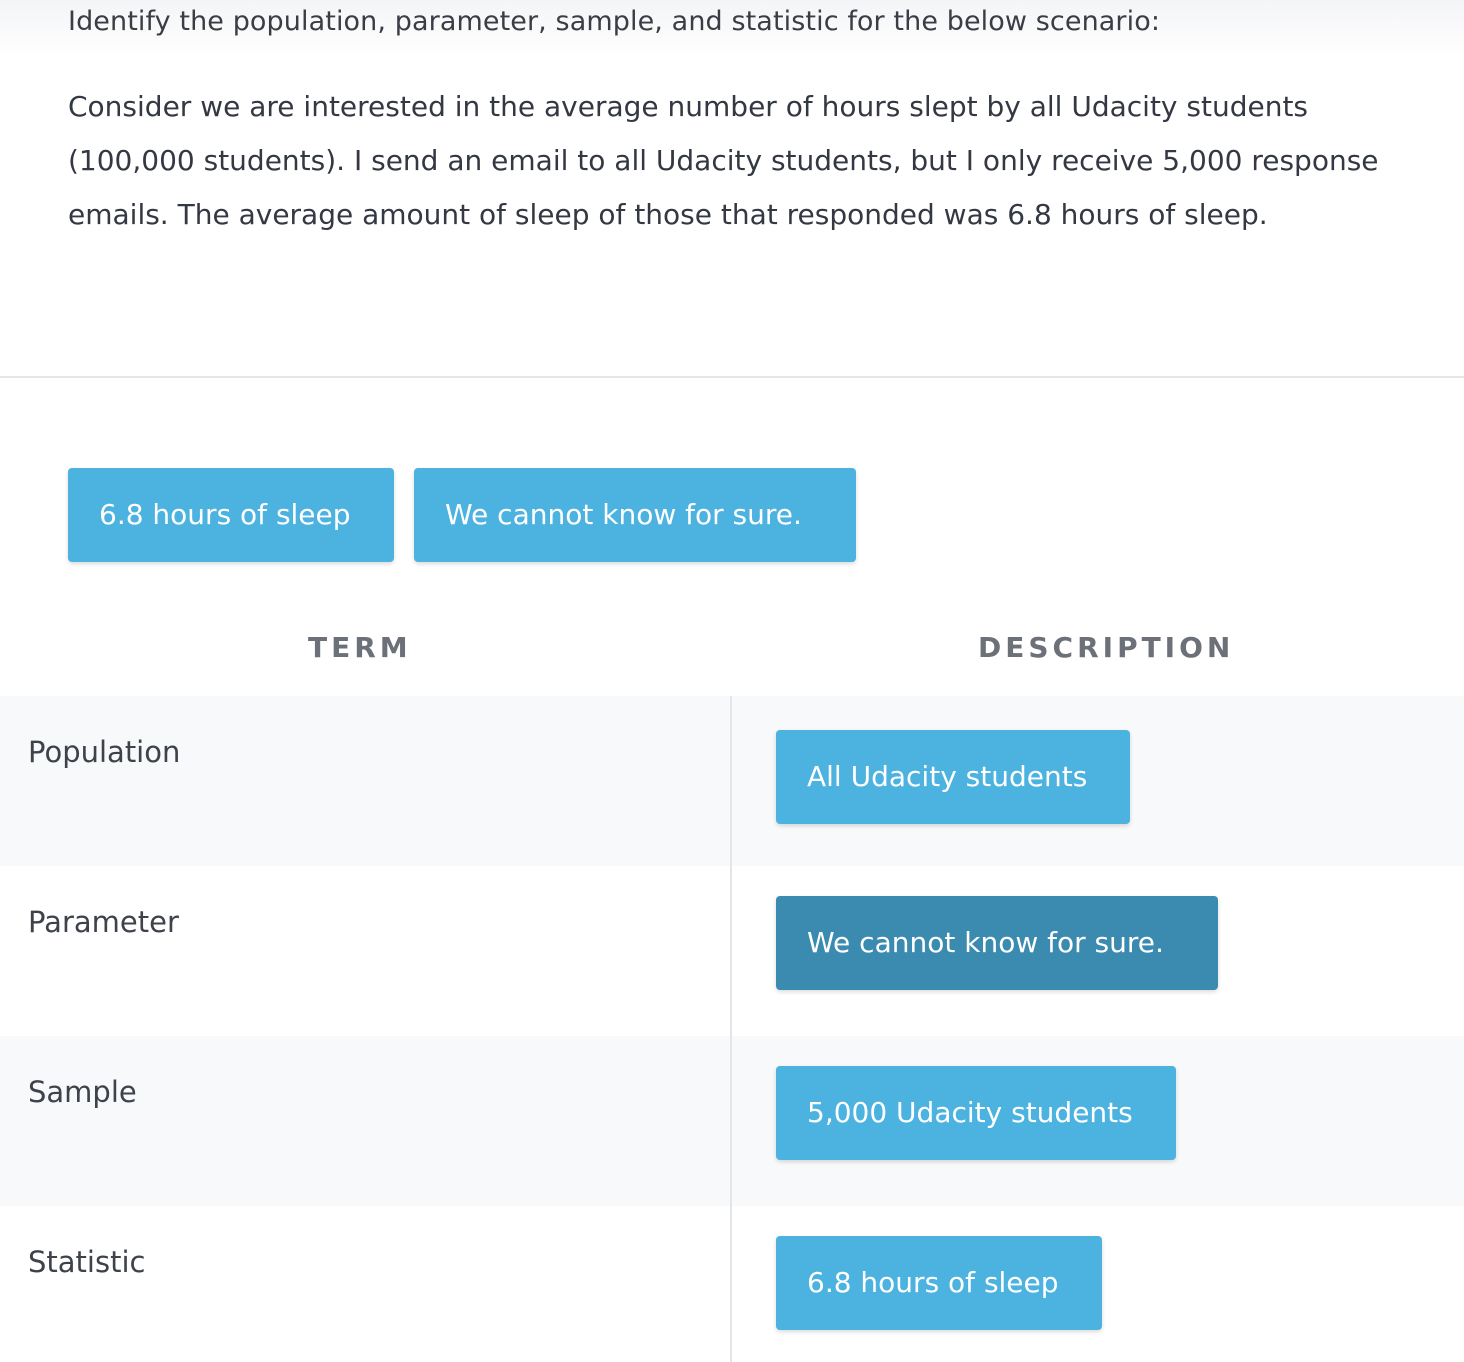 The width and height of the screenshot is (1464, 1362). Describe the element at coordinates (103, 922) in the screenshot. I see `term-label: Parameter` at that location.